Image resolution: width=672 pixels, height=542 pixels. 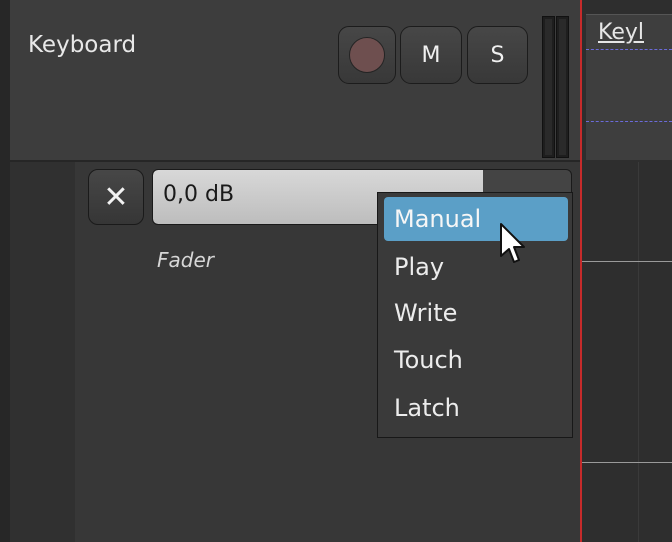 I want to click on track-name: Keyboard, so click(x=82, y=45).